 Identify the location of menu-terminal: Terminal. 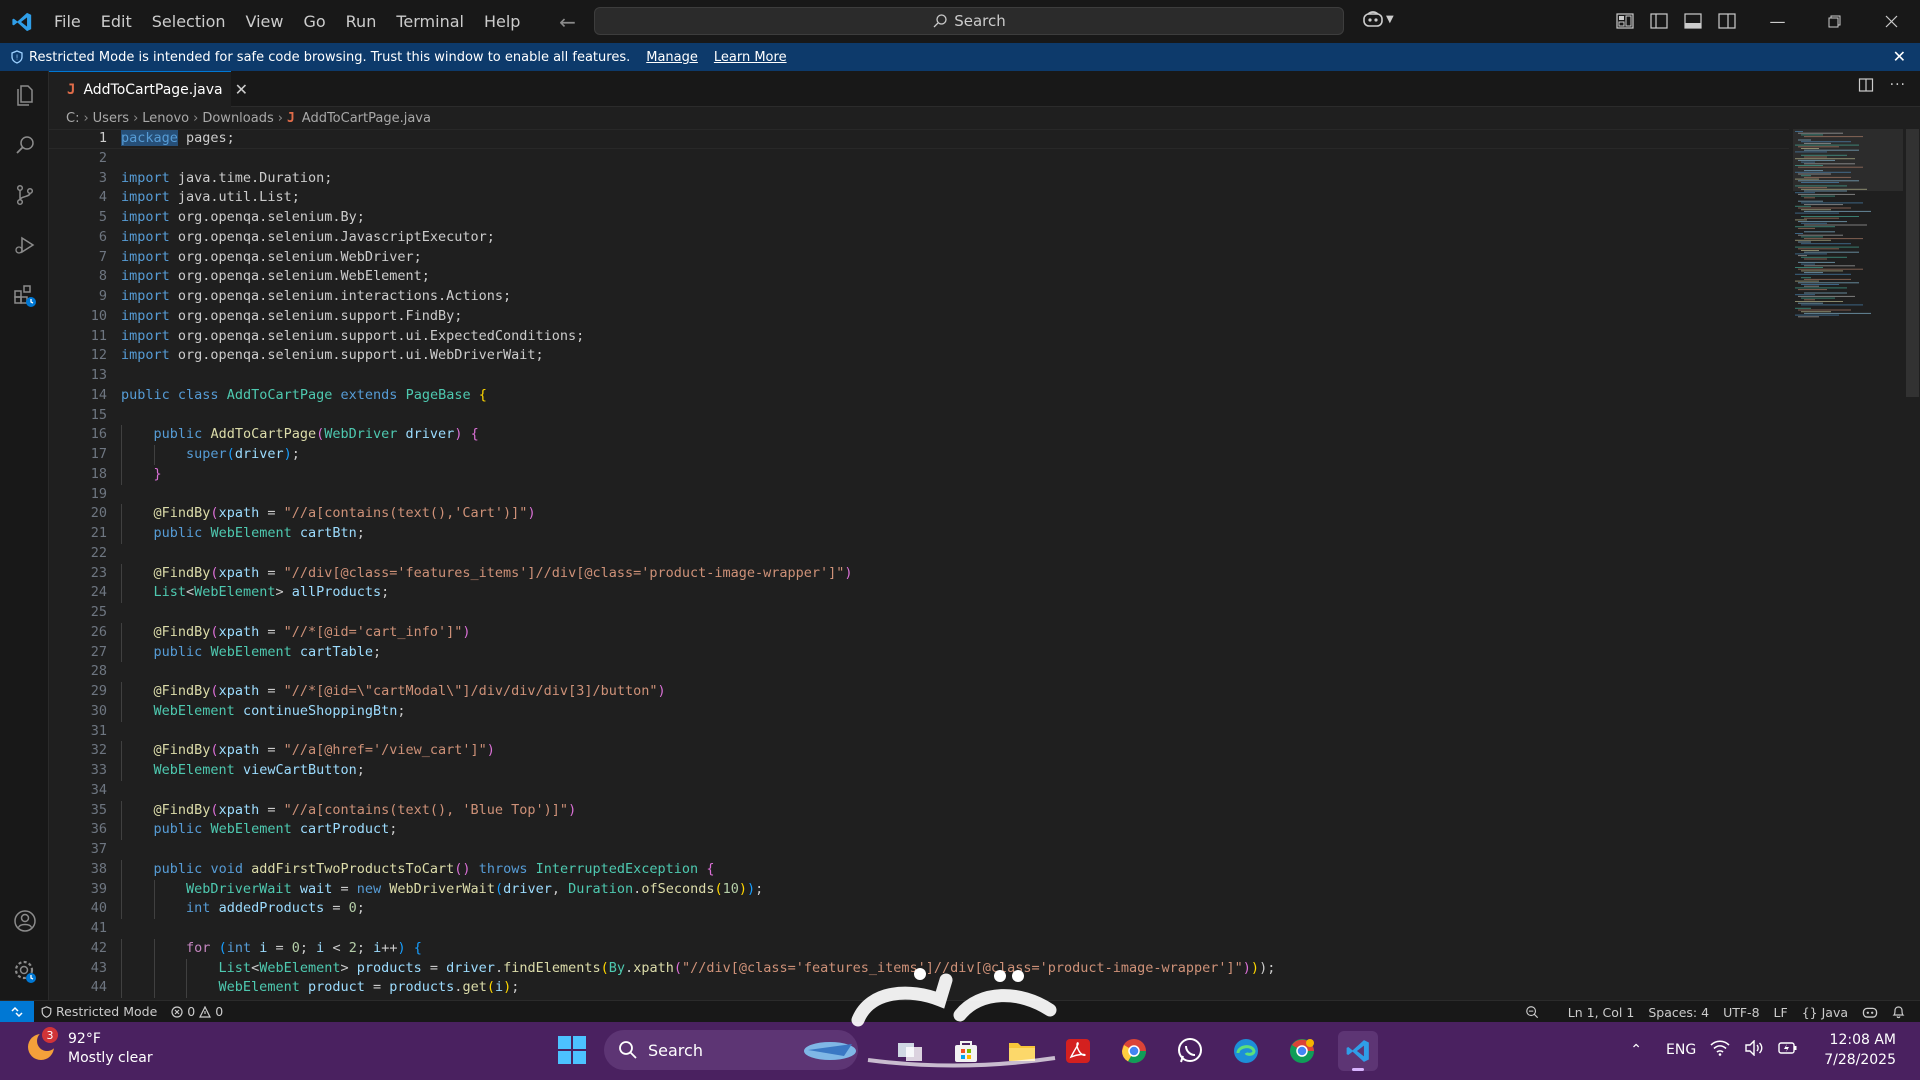
(430, 21).